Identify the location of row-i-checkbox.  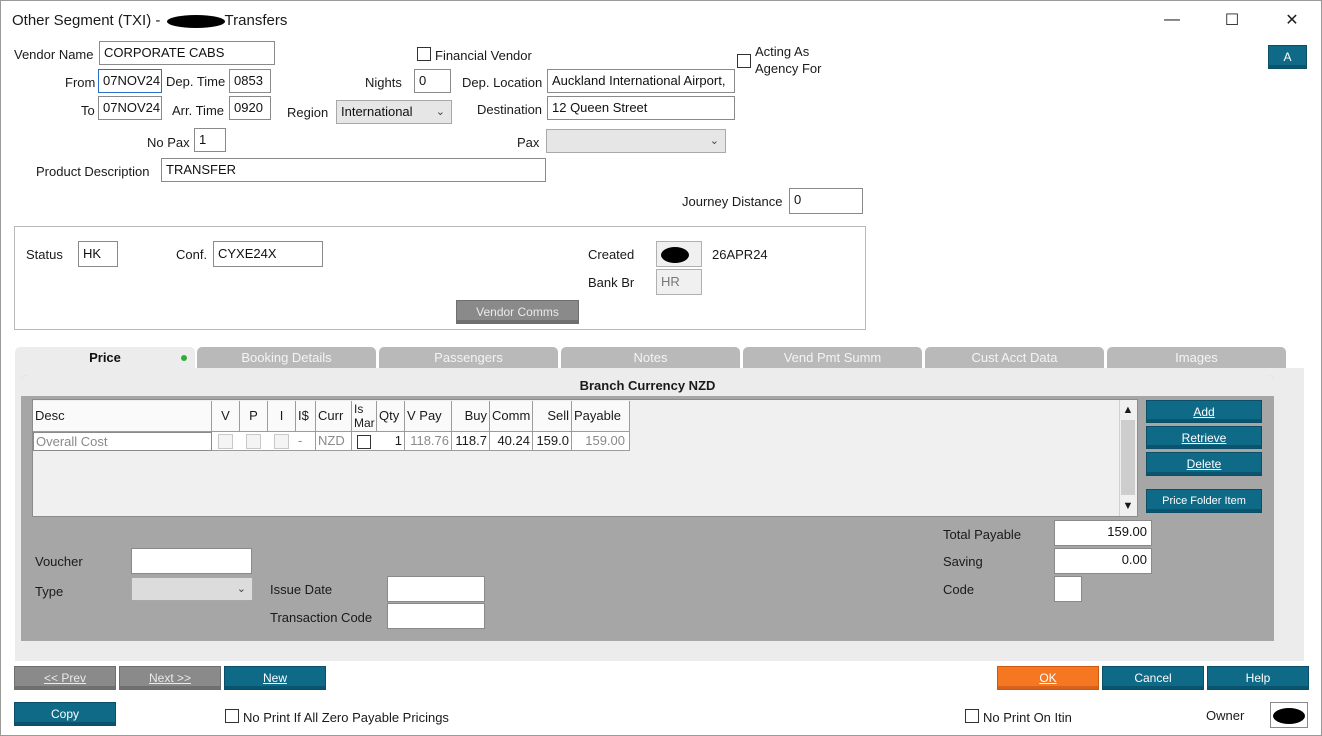
(281, 441).